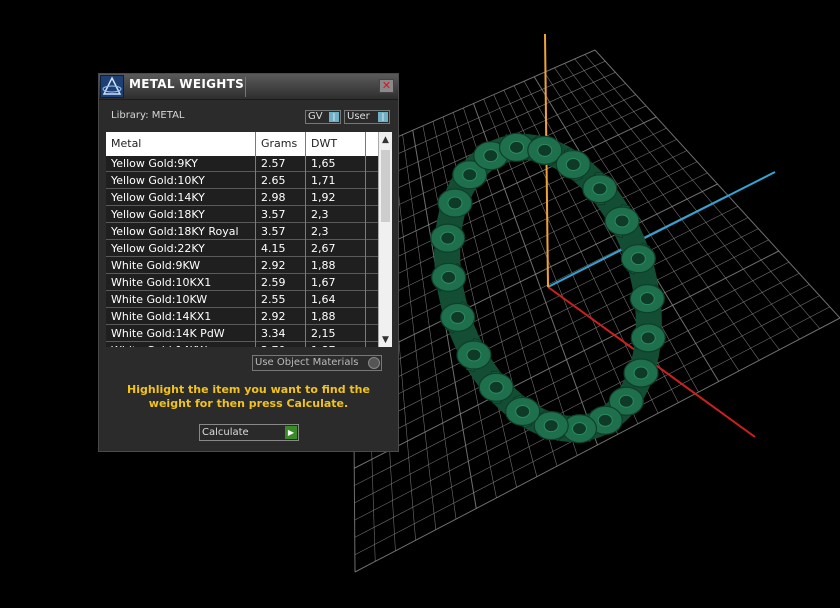 The height and width of the screenshot is (608, 840). I want to click on metal-cell: White Gold:9KW, so click(156, 265).